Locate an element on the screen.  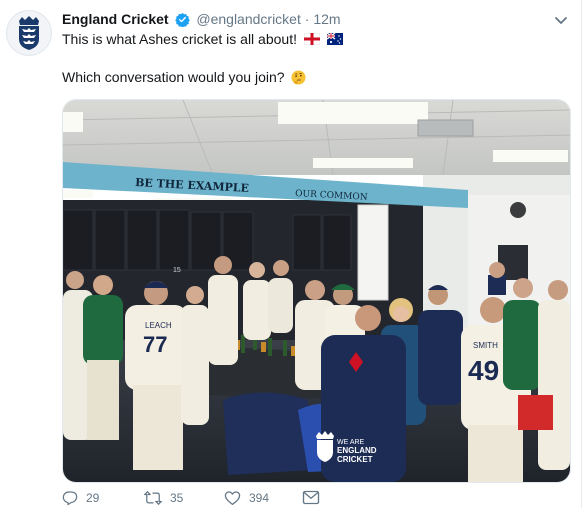
tweet-header: England Cricket @englandcricket · 12m is located at coordinates (201, 19).